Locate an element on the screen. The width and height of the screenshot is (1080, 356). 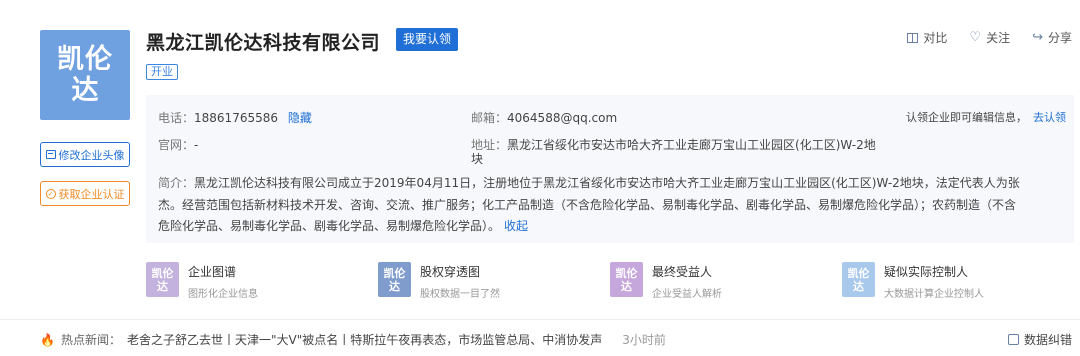
top-actions: 对比 ♡ 关注 ↪ 分享 is located at coordinates (989, 37).